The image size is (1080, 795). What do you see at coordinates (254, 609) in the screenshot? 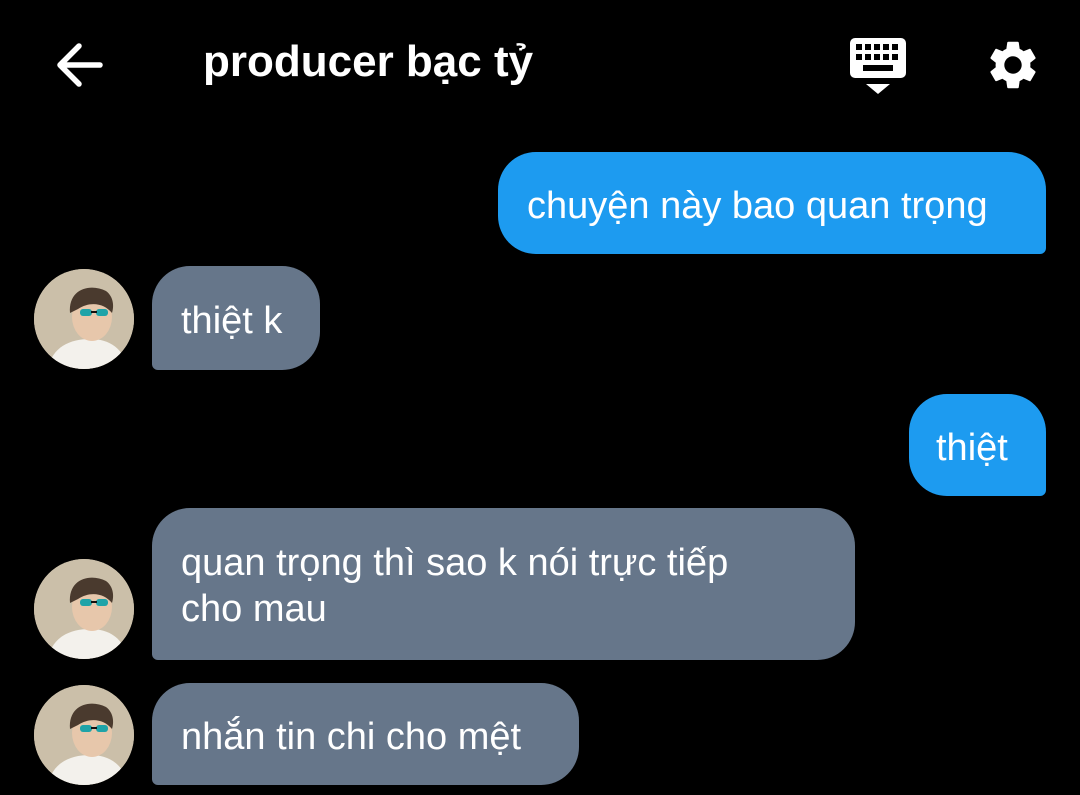
I see `message-text-line: cho mau` at bounding box center [254, 609].